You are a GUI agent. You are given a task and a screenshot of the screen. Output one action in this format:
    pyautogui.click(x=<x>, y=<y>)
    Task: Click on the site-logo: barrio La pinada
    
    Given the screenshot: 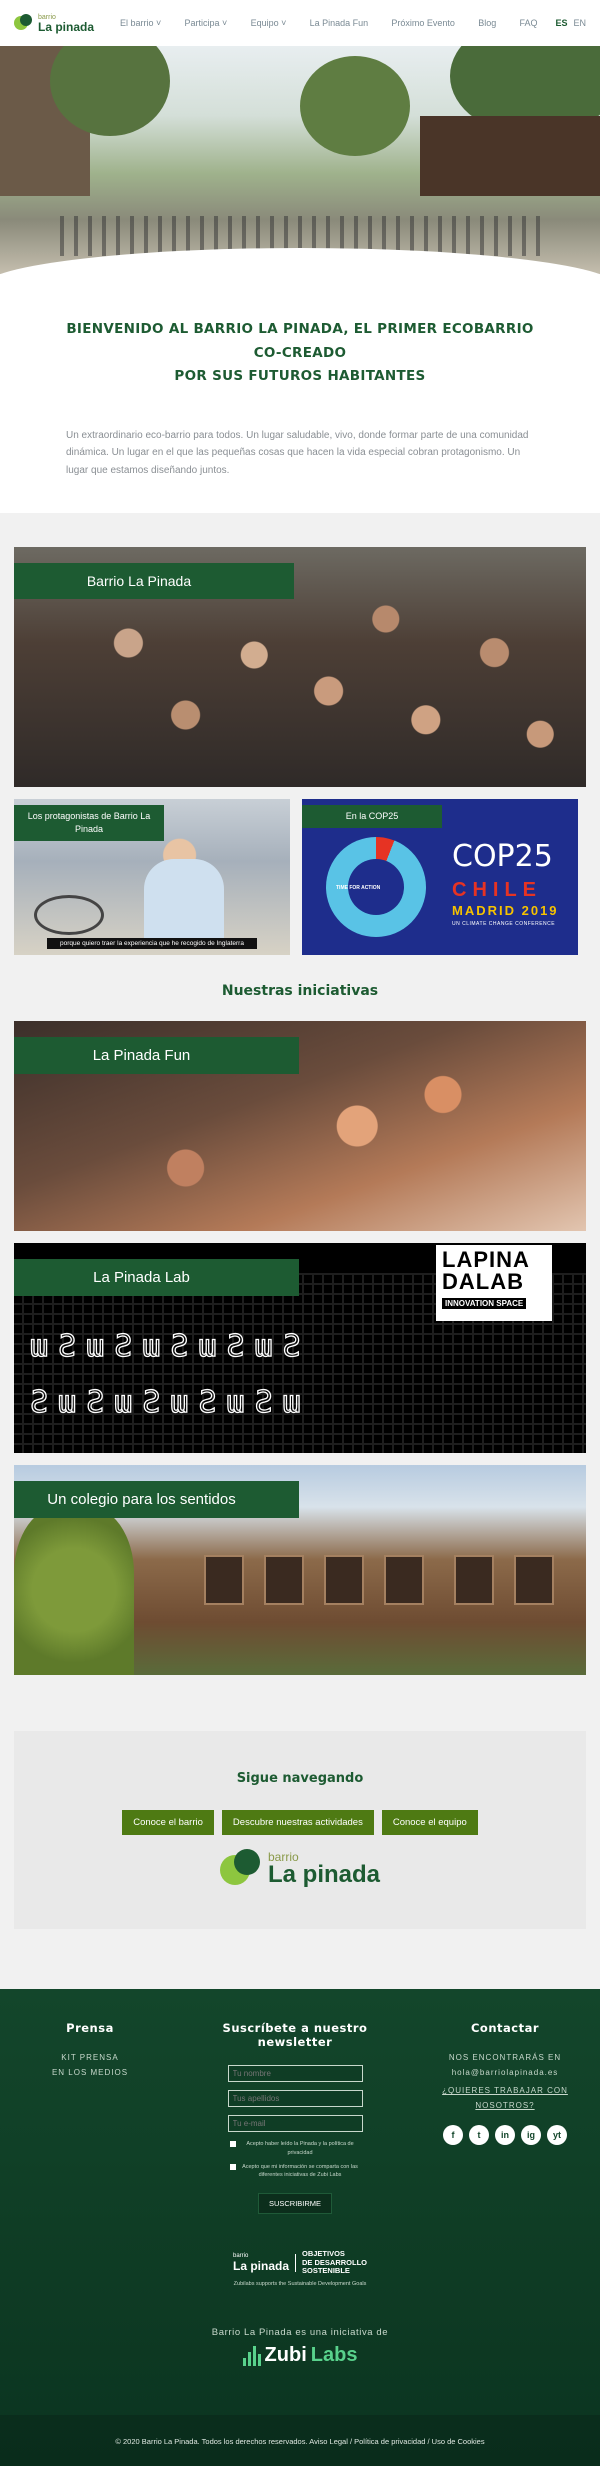 What is the action you would take?
    pyautogui.click(x=60, y=23)
    